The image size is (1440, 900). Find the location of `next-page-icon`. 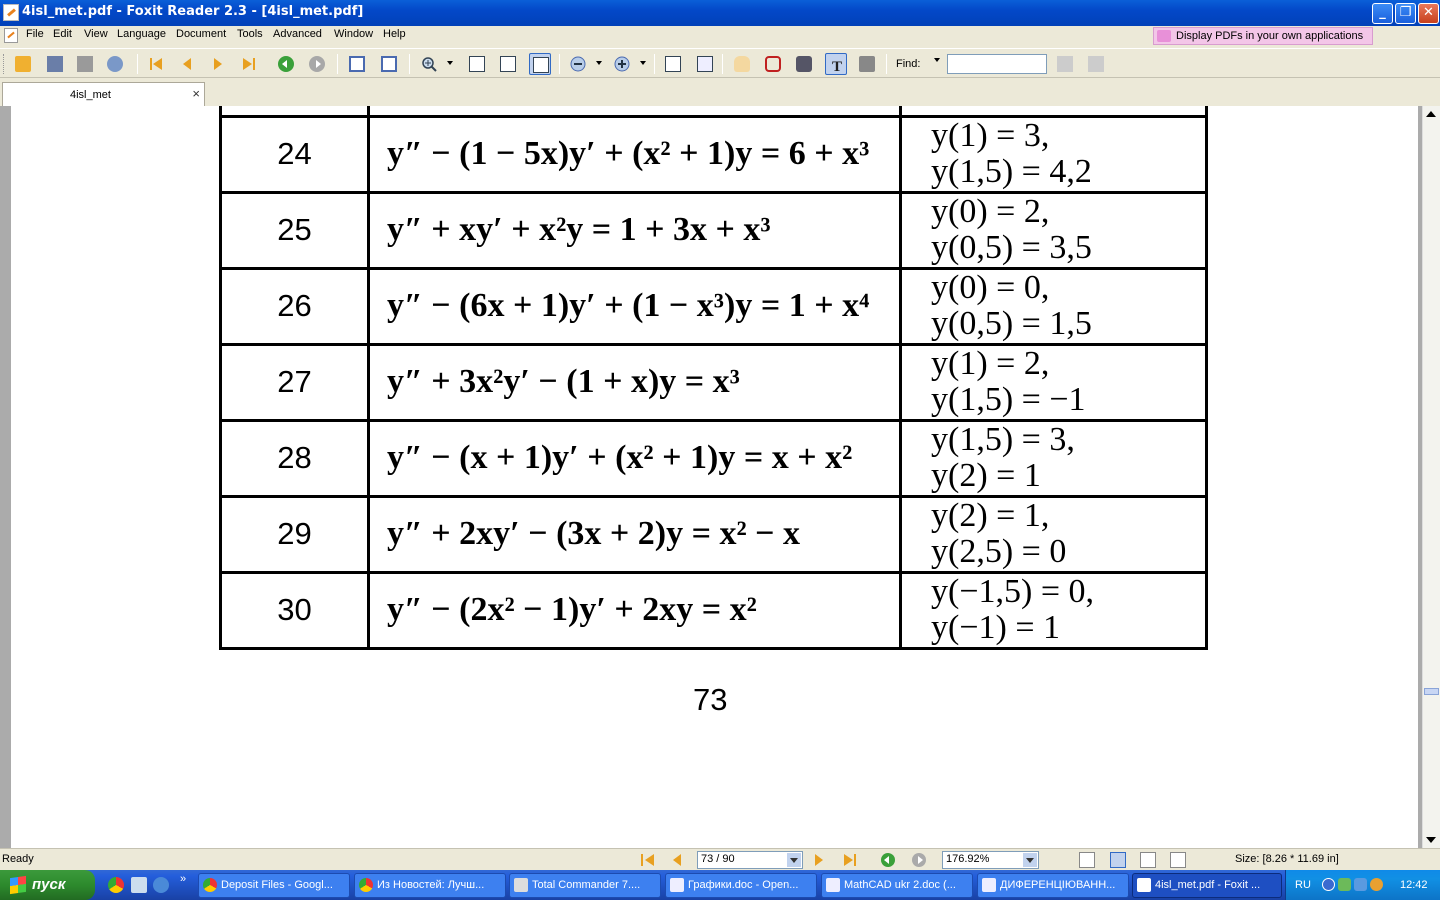

next-page-icon is located at coordinates (819, 860).